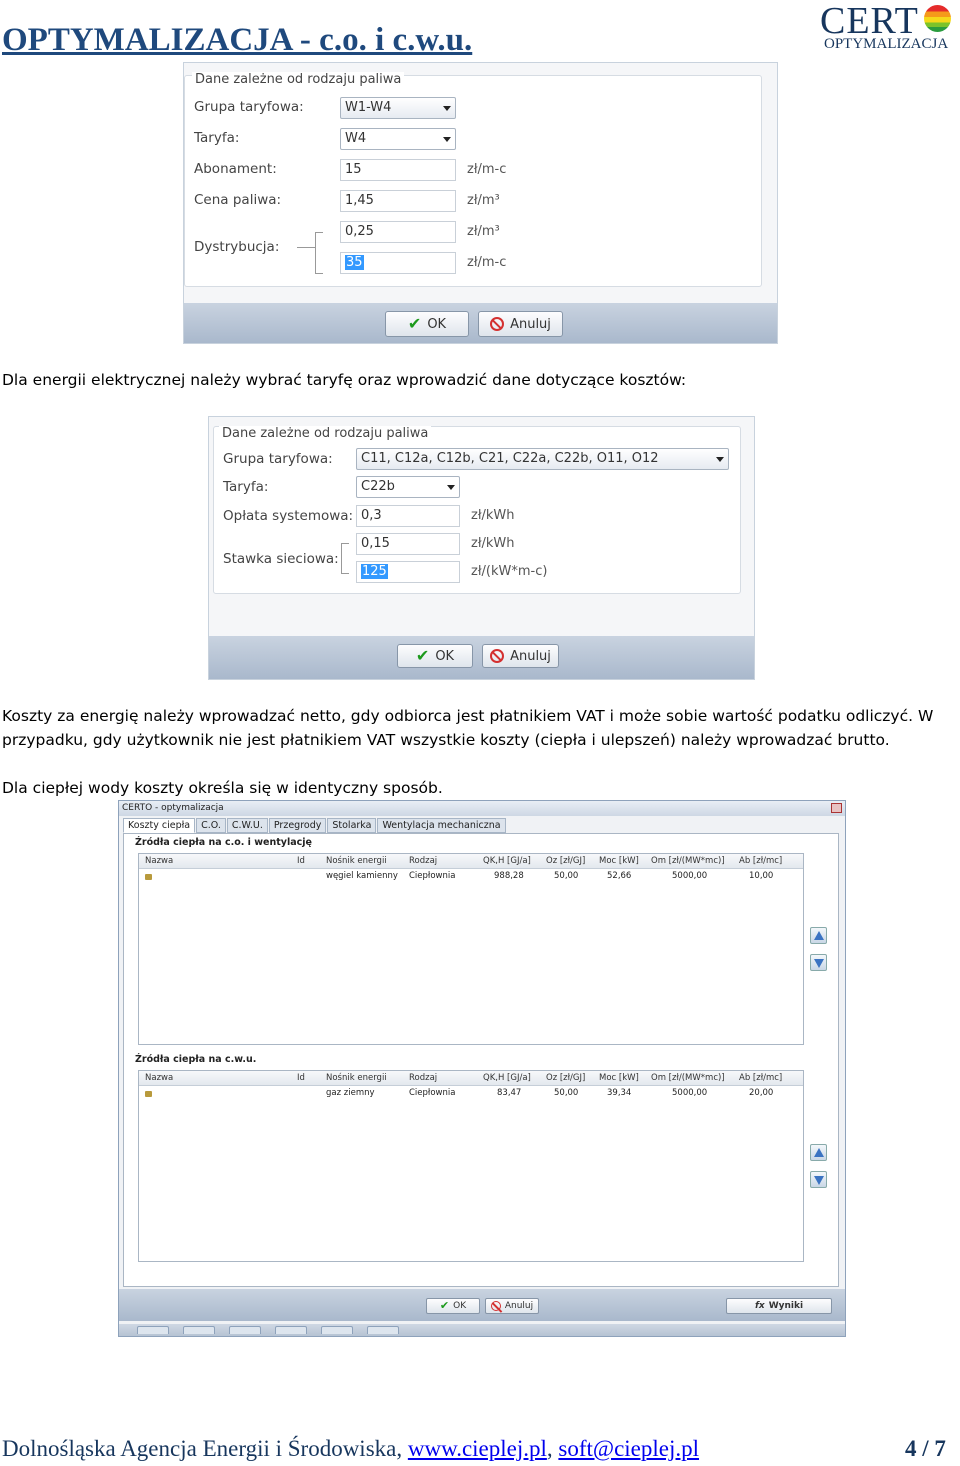 The width and height of the screenshot is (960, 1466). Describe the element at coordinates (761, 876) in the screenshot. I see `cell-ab: 10,00` at that location.